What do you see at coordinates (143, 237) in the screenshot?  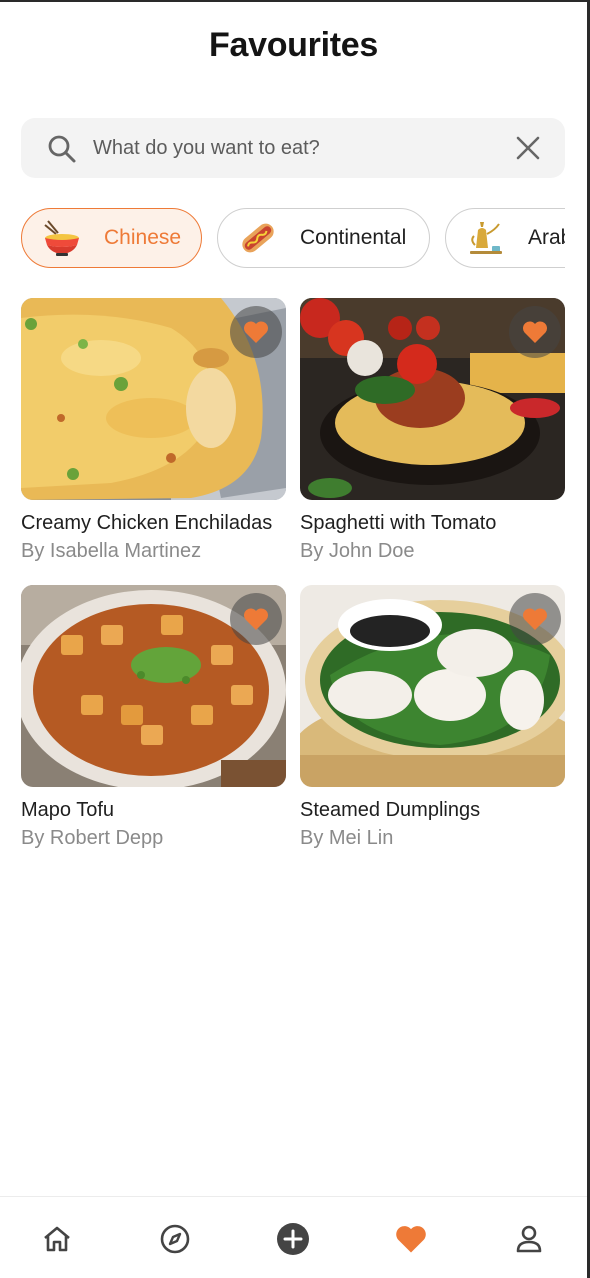 I see `category-label: Chinese` at bounding box center [143, 237].